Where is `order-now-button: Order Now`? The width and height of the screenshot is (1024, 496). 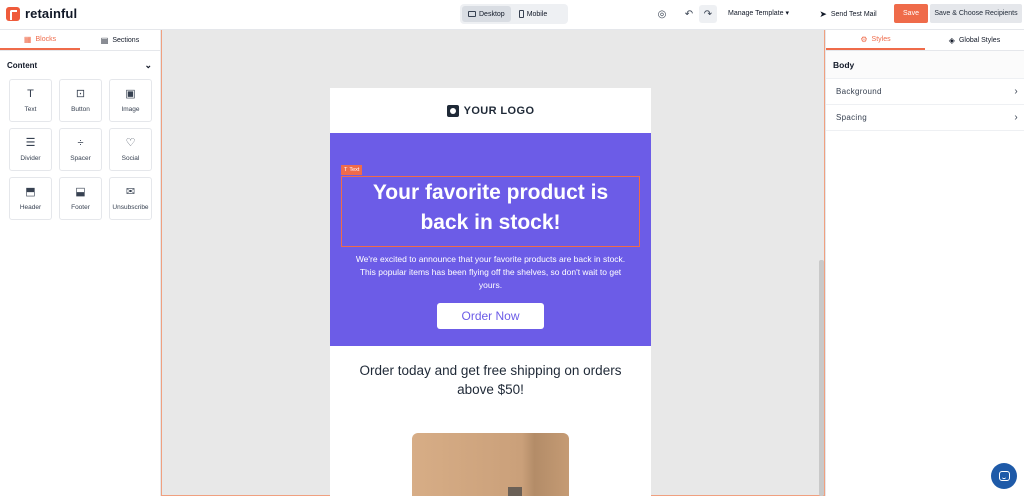
order-now-button: Order Now is located at coordinates (490, 316).